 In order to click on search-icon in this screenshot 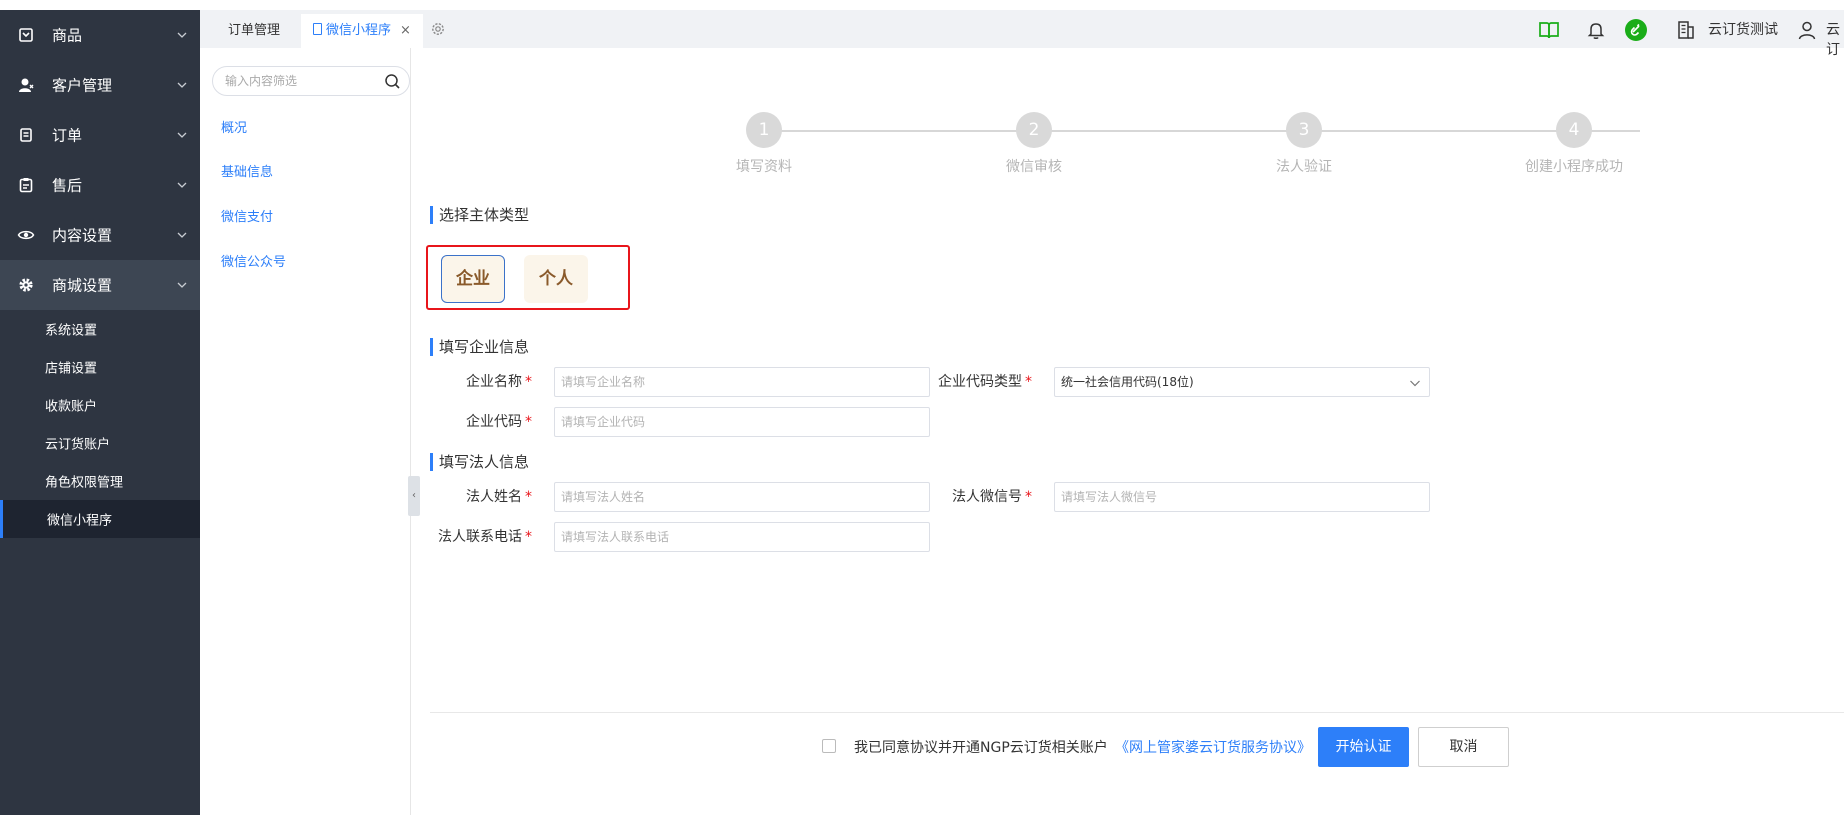, I will do `click(392, 81)`.